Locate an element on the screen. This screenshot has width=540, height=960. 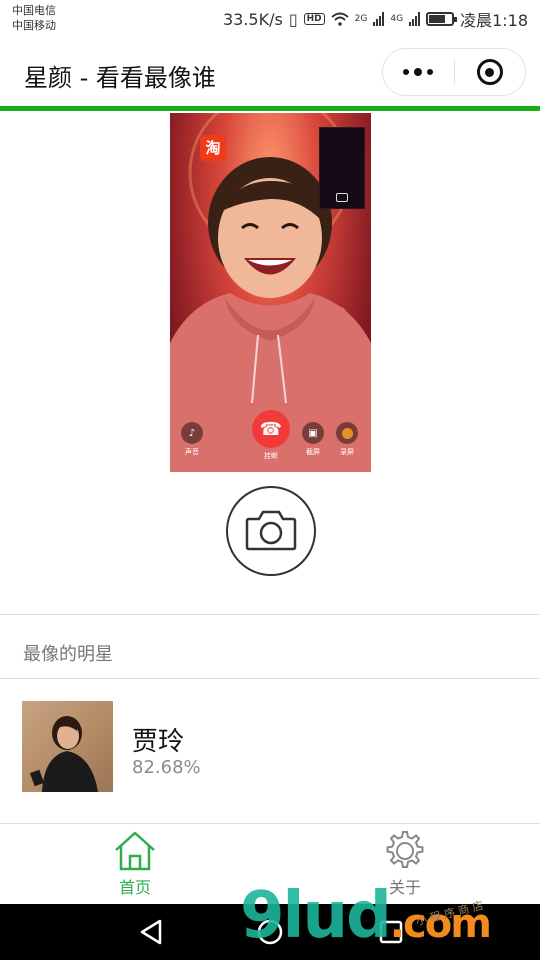
status-bar: 中国电信 中国移动 33.5K/s ▯ HD 2G 4G 凌晨1:18 is located at coordinates (270, 18).